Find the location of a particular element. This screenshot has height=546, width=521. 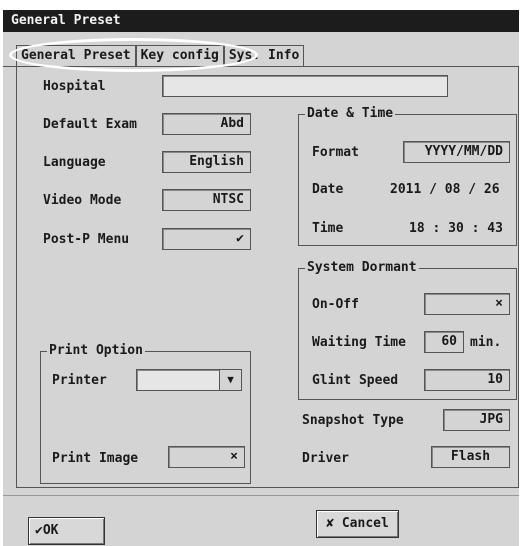

ok-button: ✔OK is located at coordinates (66, 531).